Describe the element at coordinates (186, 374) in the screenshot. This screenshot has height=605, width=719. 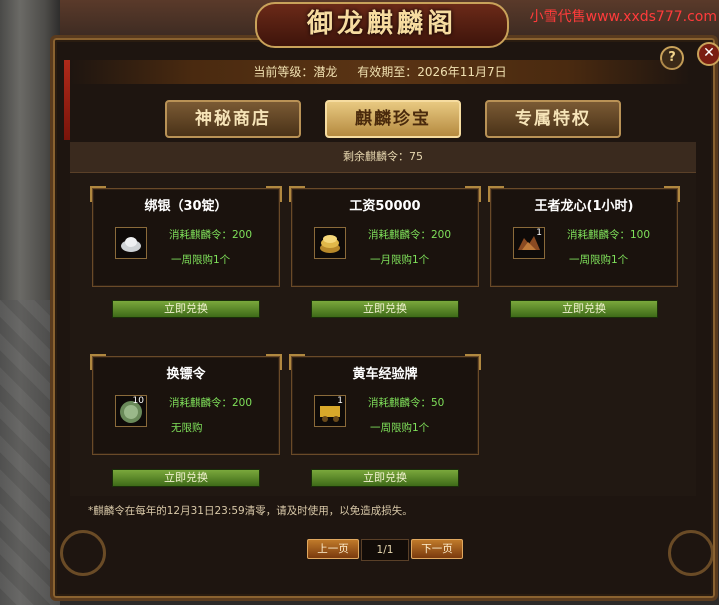
I see `item-title: 换镖令` at that location.